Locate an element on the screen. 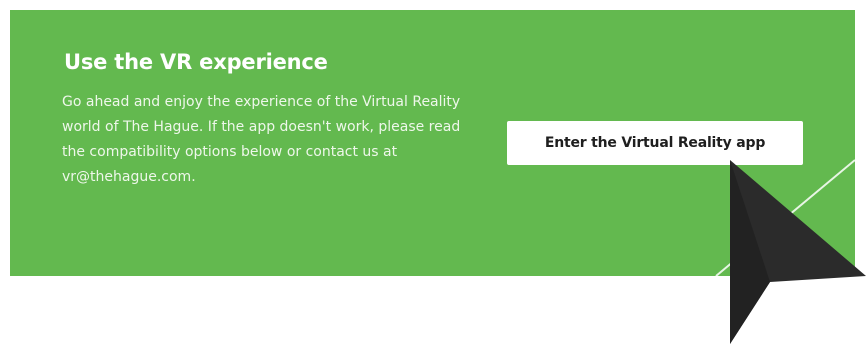  enter-vr-app-button: Enter the Virtual Reality app is located at coordinates (655, 143).